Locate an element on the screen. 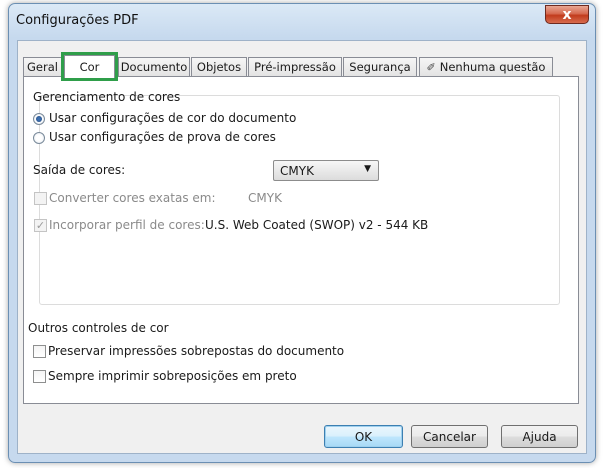 The image size is (604, 468). convert-spot-colors-value: CMYK is located at coordinates (265, 198).